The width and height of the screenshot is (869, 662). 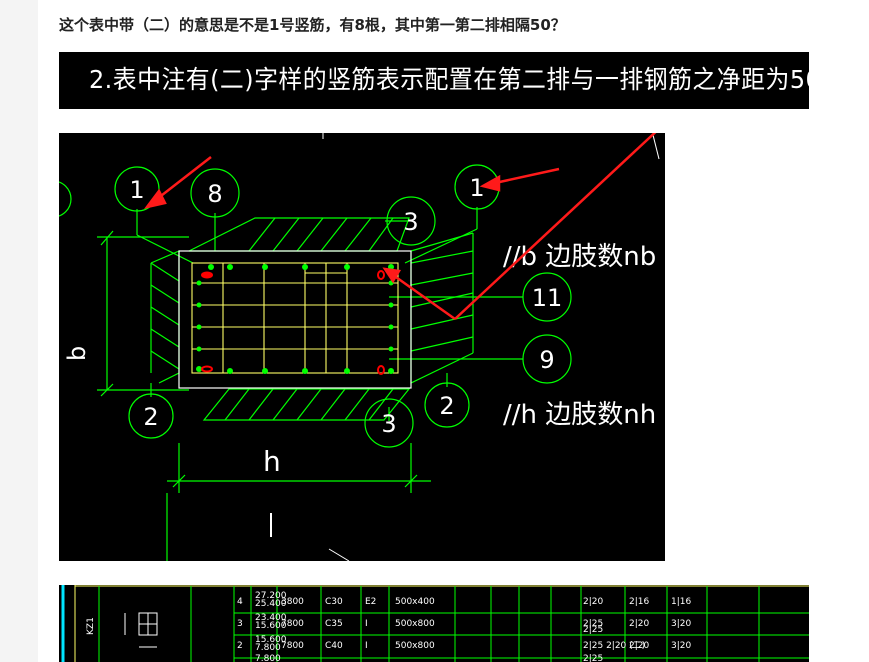 What do you see at coordinates (268, 658) in the screenshot?
I see `table-cell-bottom-elev: 7.800` at bounding box center [268, 658].